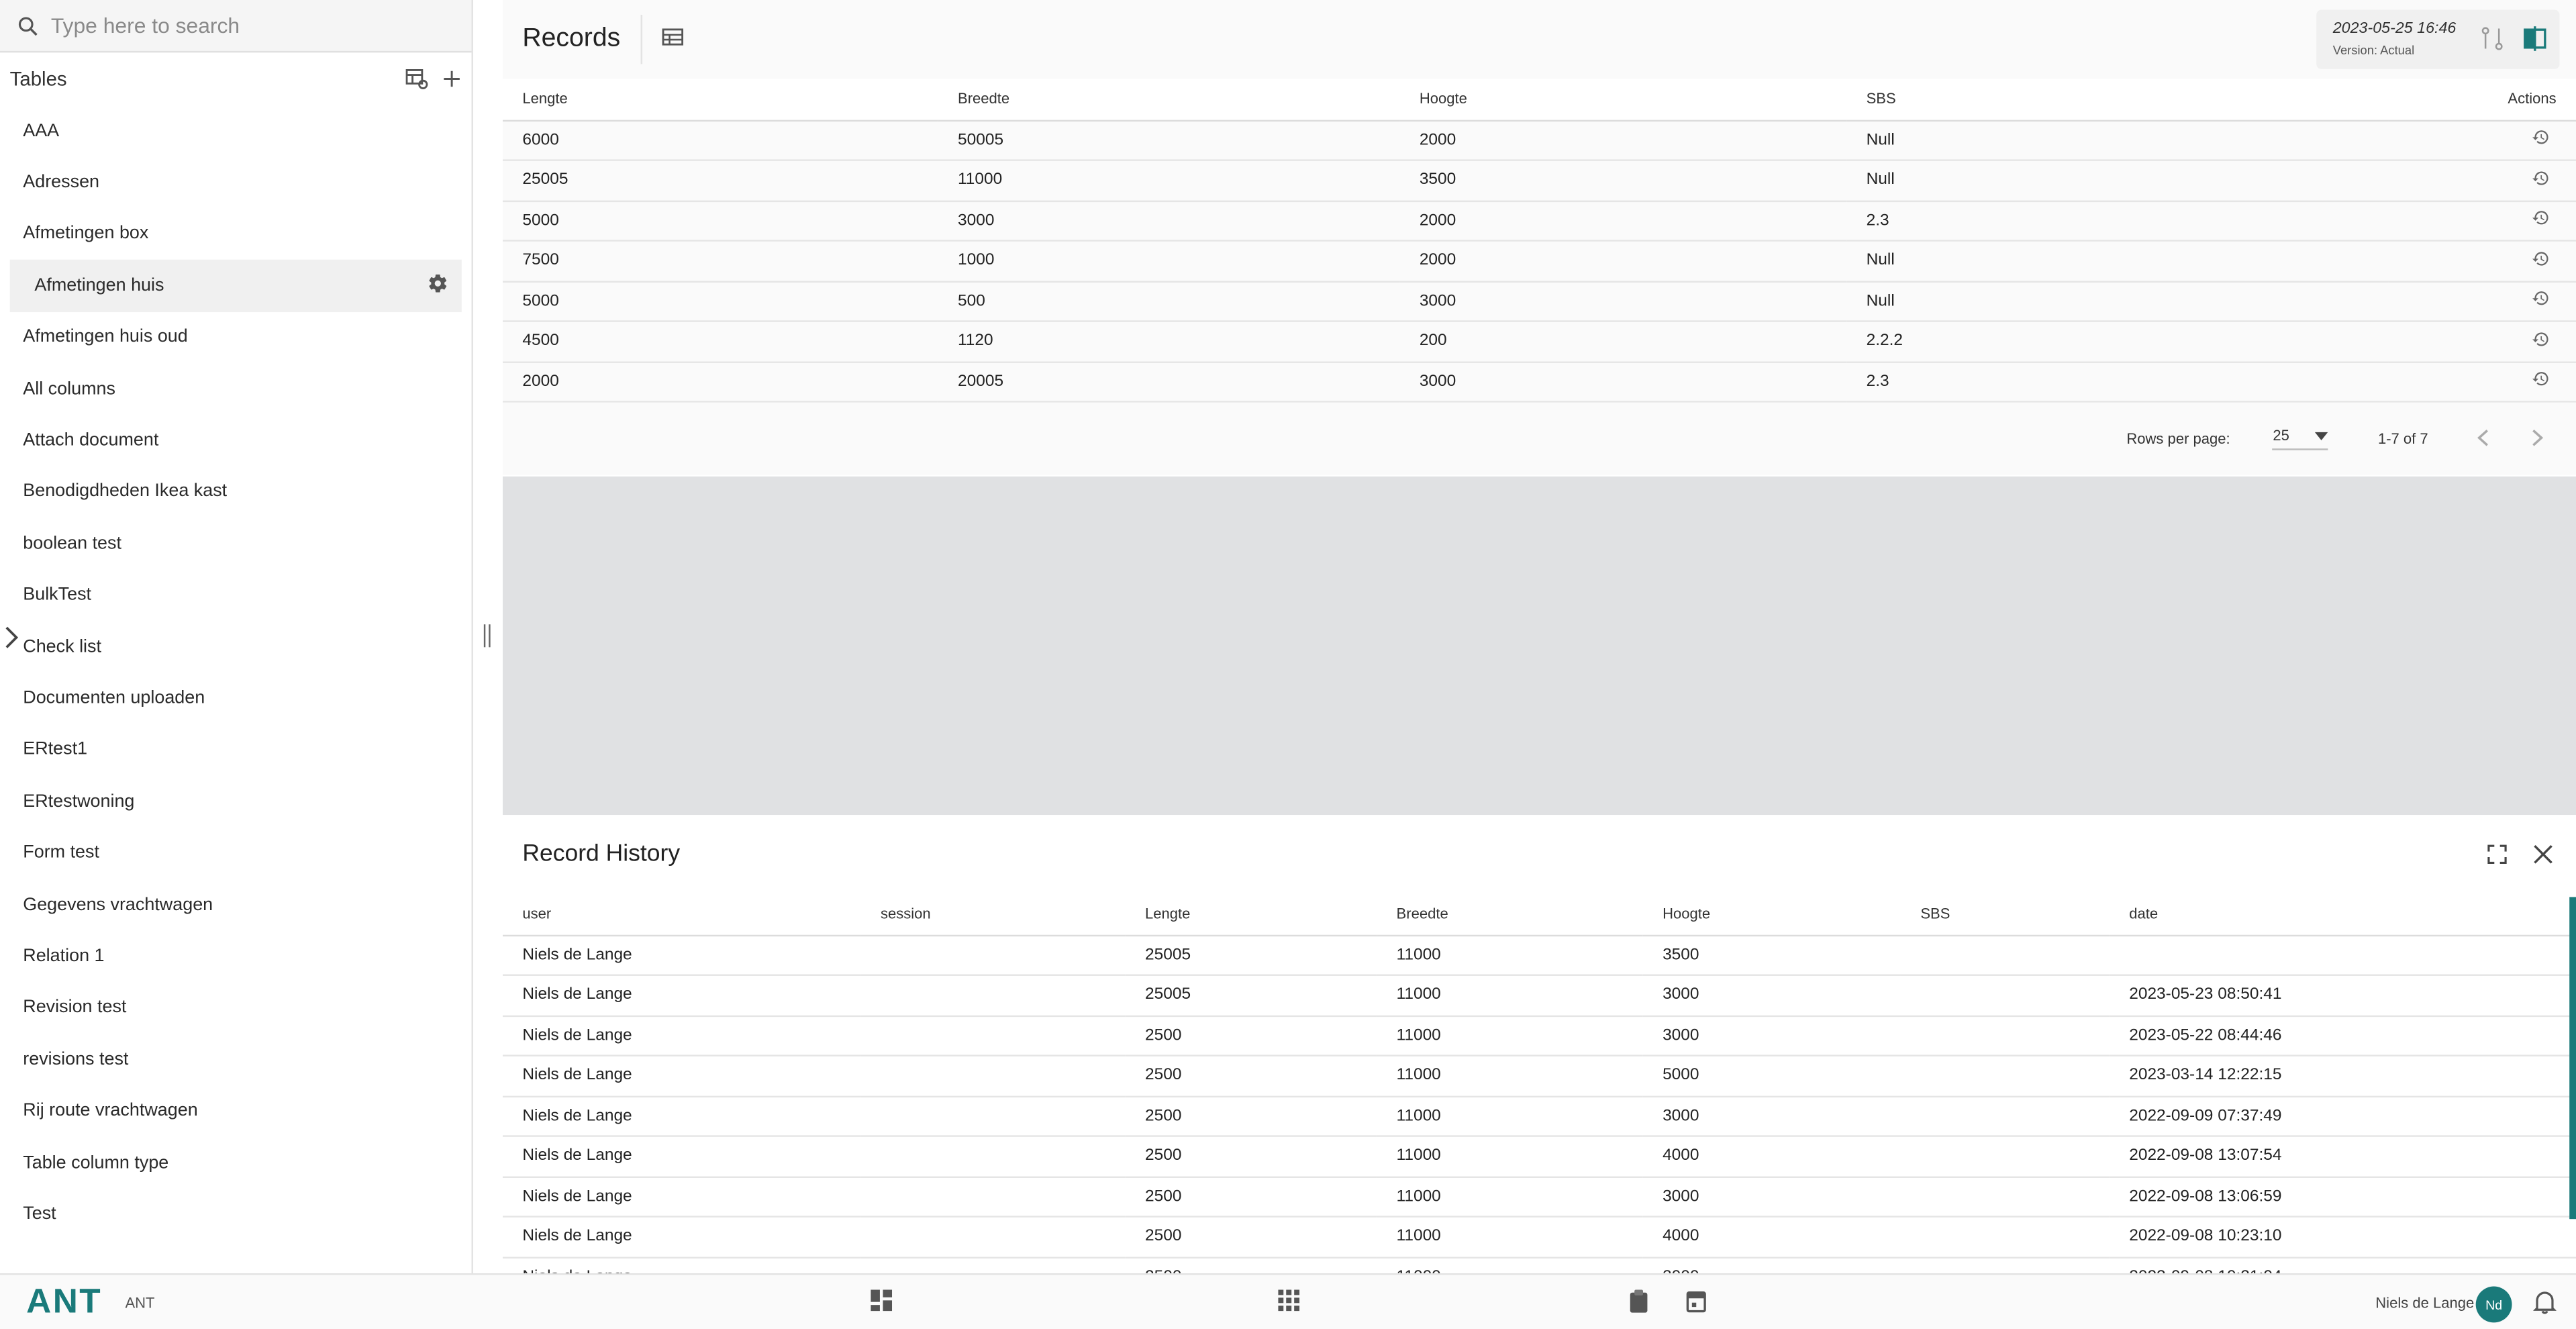  Describe the element at coordinates (2342, 915) in the screenshot. I see `col-header-date: date` at that location.